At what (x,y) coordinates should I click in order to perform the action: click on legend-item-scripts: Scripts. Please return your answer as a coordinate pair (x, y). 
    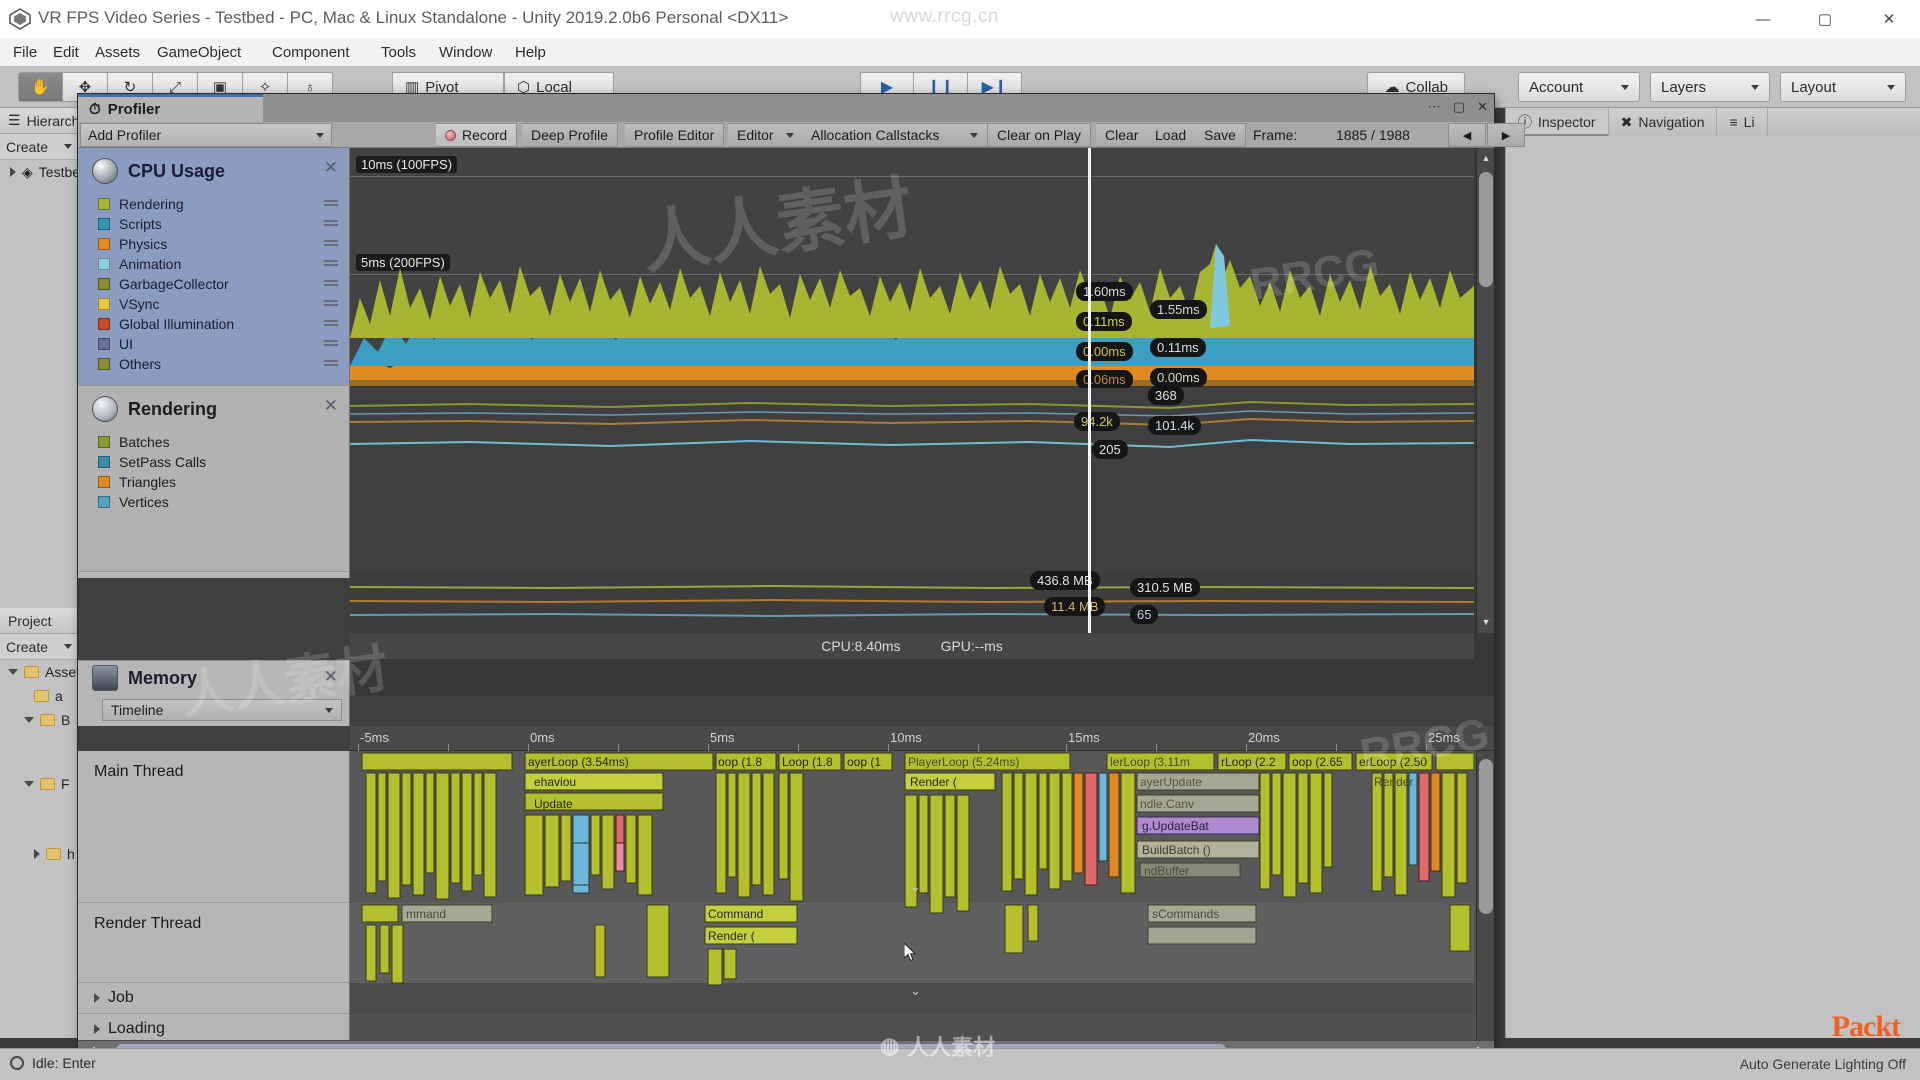
    Looking at the image, I should click on (213, 224).